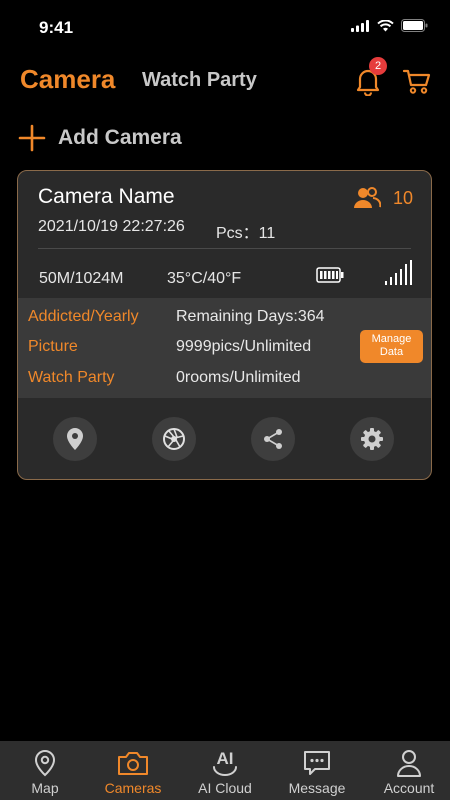 This screenshot has height=800, width=450. I want to click on storage-usage: 50M/1024M, so click(81, 278).